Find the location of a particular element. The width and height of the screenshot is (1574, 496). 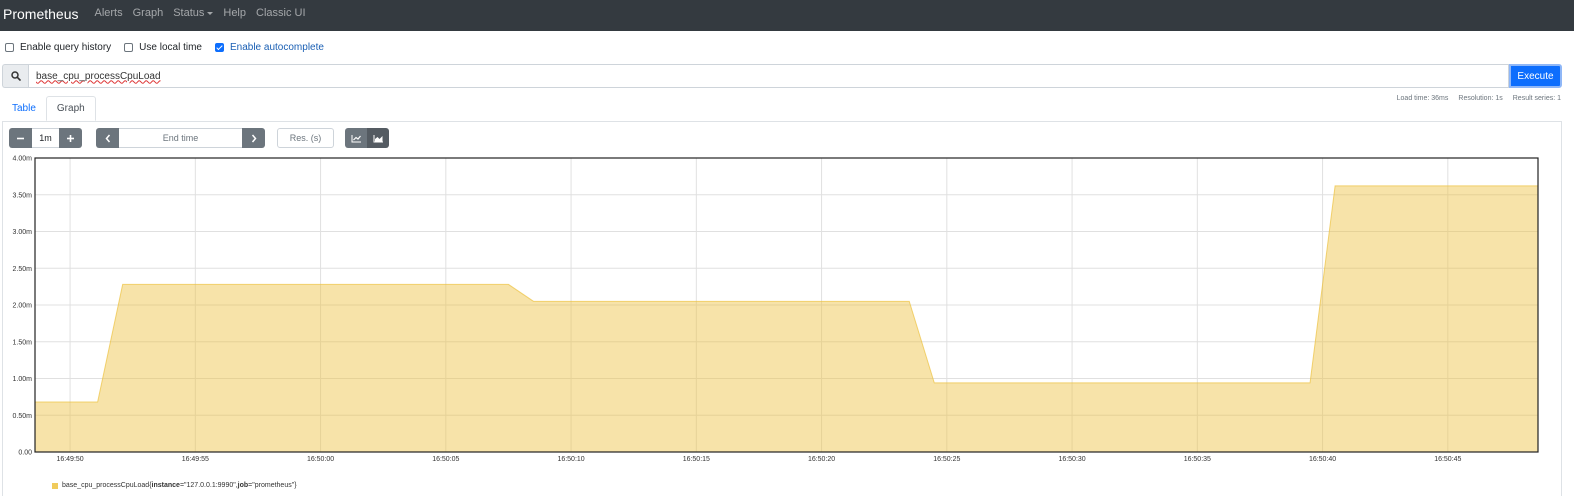

x-tick-label: 16:50:05 is located at coordinates (445, 459).